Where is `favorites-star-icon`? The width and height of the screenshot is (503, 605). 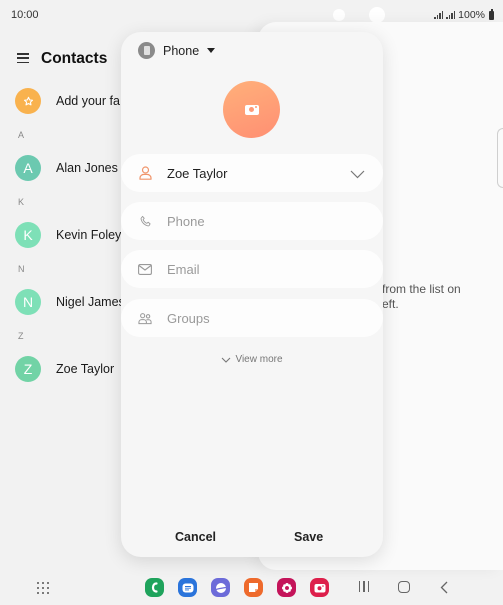
favorites-star-icon is located at coordinates (28, 101).